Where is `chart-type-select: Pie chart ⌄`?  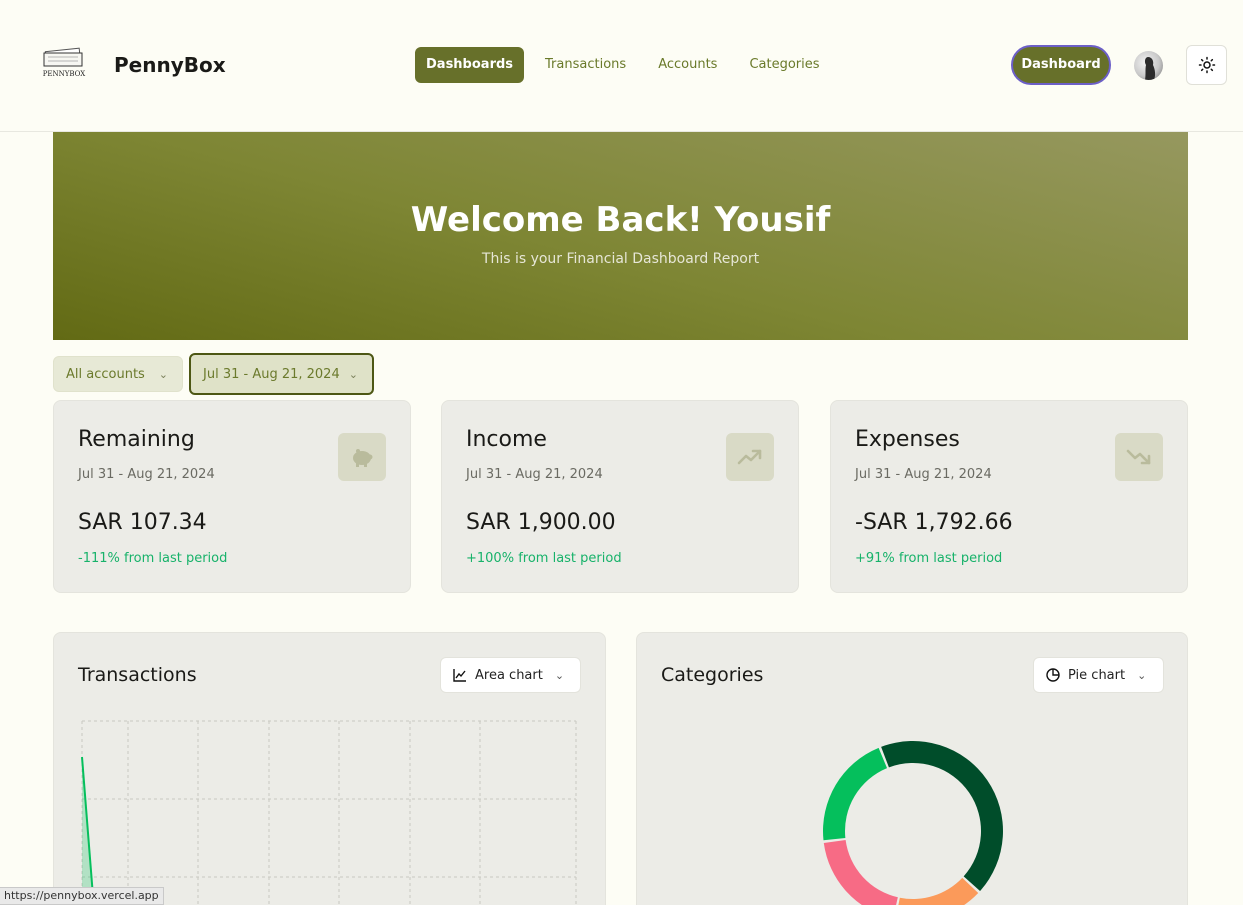
chart-type-select: Pie chart ⌄ is located at coordinates (1098, 675).